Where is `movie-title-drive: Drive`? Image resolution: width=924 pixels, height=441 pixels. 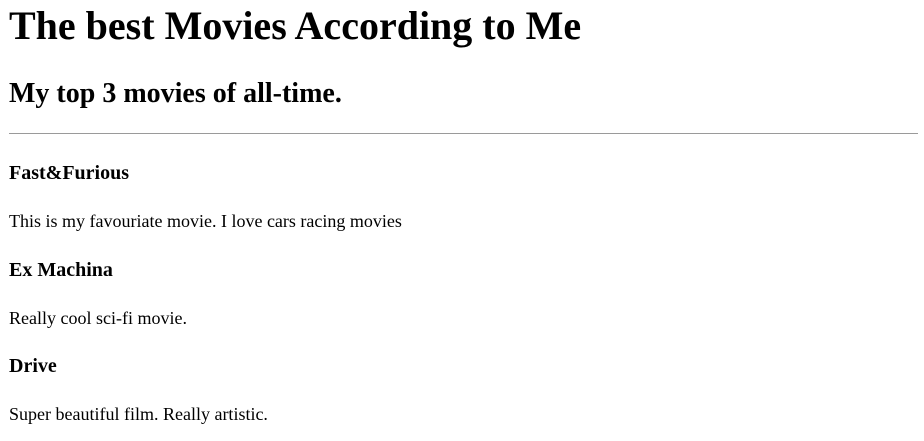 movie-title-drive: Drive is located at coordinates (33, 366).